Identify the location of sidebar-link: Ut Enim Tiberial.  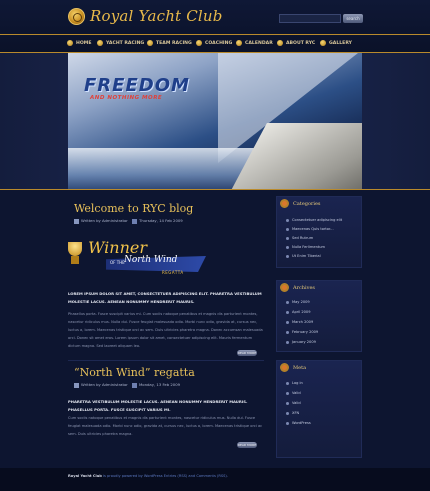
(303, 256).